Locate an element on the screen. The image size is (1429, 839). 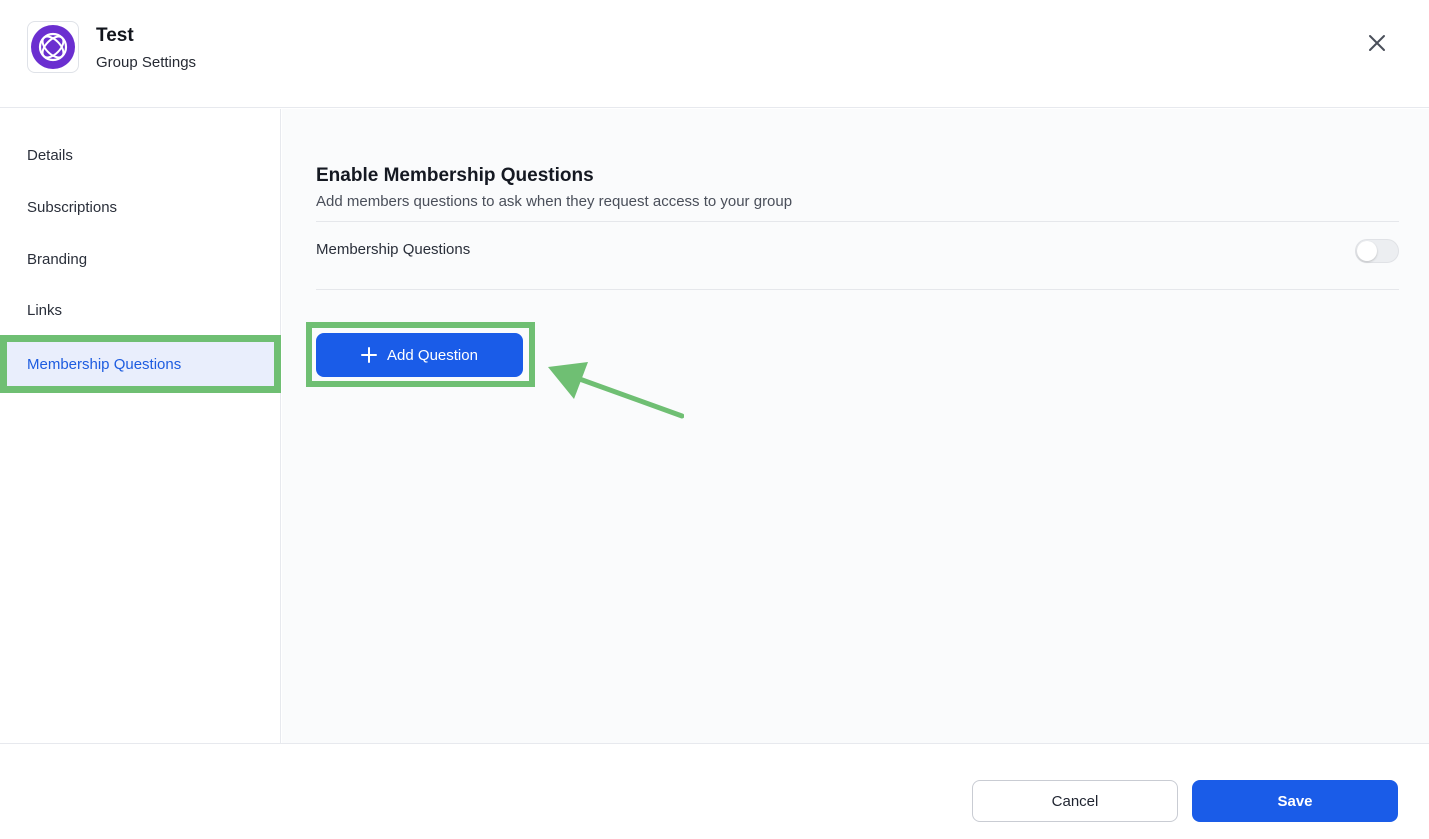
group-logo is located at coordinates (53, 47).